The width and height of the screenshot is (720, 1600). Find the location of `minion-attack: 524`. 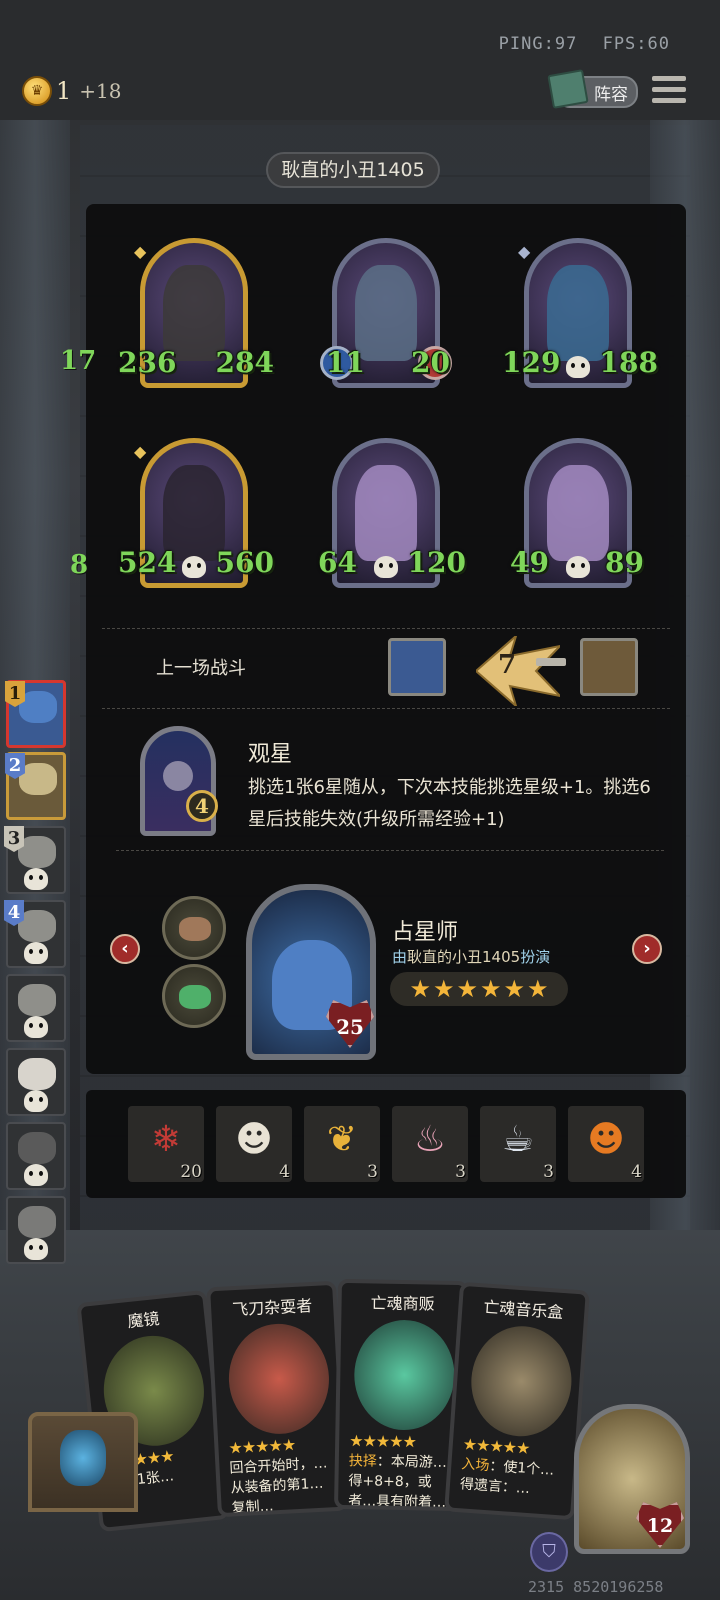

minion-attack: 524 is located at coordinates (147, 562).